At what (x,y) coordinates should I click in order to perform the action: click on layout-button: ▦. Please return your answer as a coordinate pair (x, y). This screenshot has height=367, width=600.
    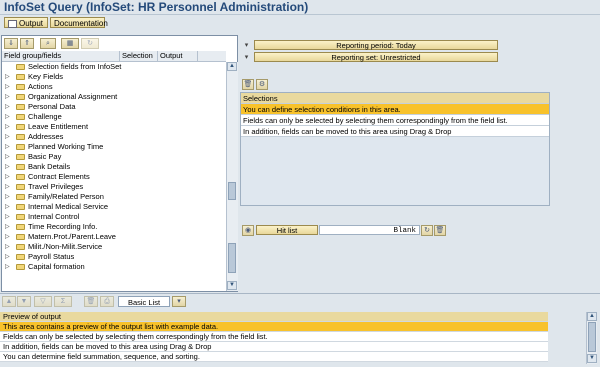
    Looking at the image, I should click on (70, 43).